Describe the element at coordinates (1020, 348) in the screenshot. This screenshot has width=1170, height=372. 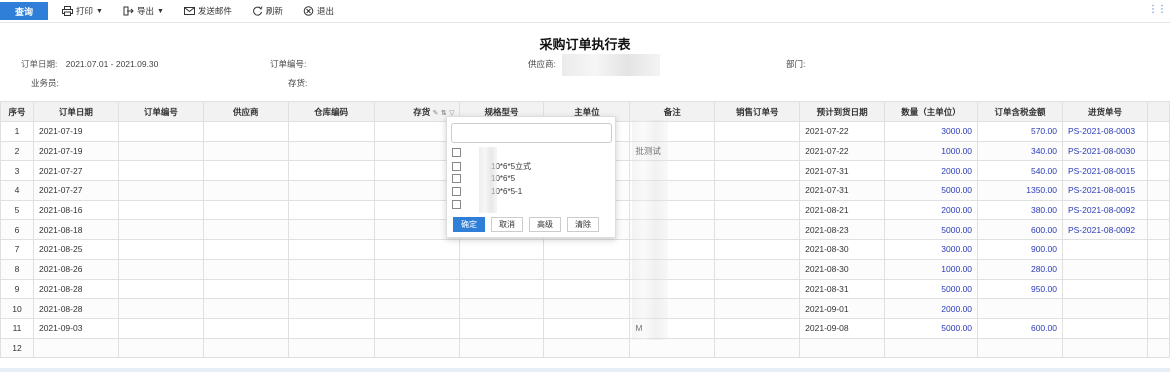
I see `cell-amount` at that location.